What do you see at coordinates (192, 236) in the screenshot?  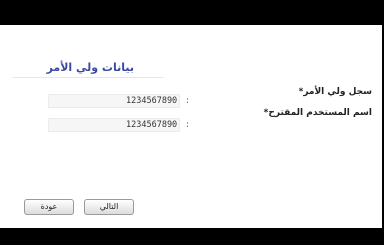 I see `letterbox-bottom` at bounding box center [192, 236].